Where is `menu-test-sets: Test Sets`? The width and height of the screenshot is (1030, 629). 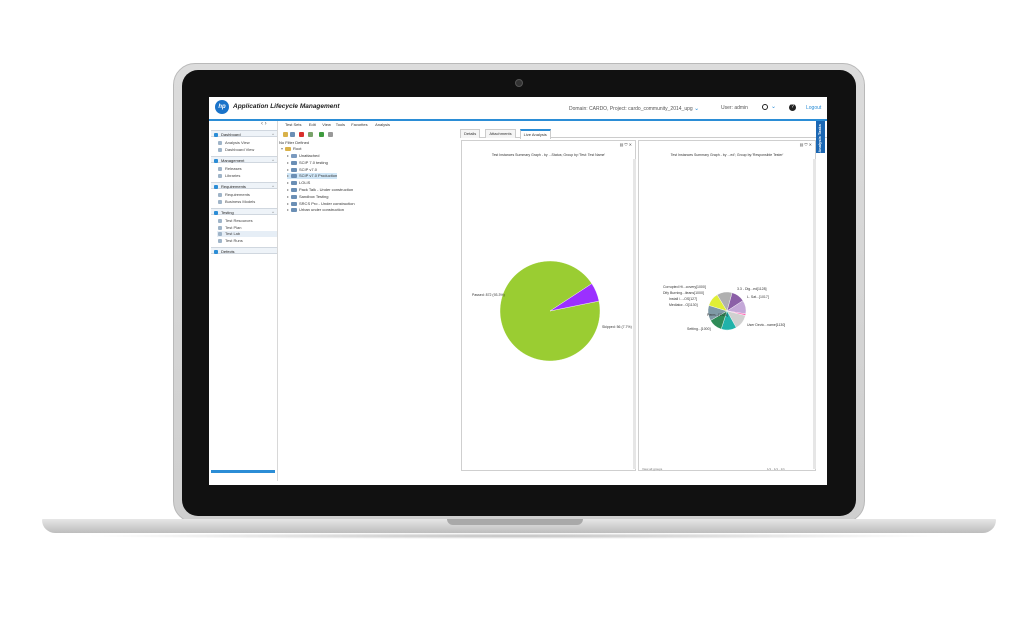
menu-test-sets: Test Sets is located at coordinates (293, 124).